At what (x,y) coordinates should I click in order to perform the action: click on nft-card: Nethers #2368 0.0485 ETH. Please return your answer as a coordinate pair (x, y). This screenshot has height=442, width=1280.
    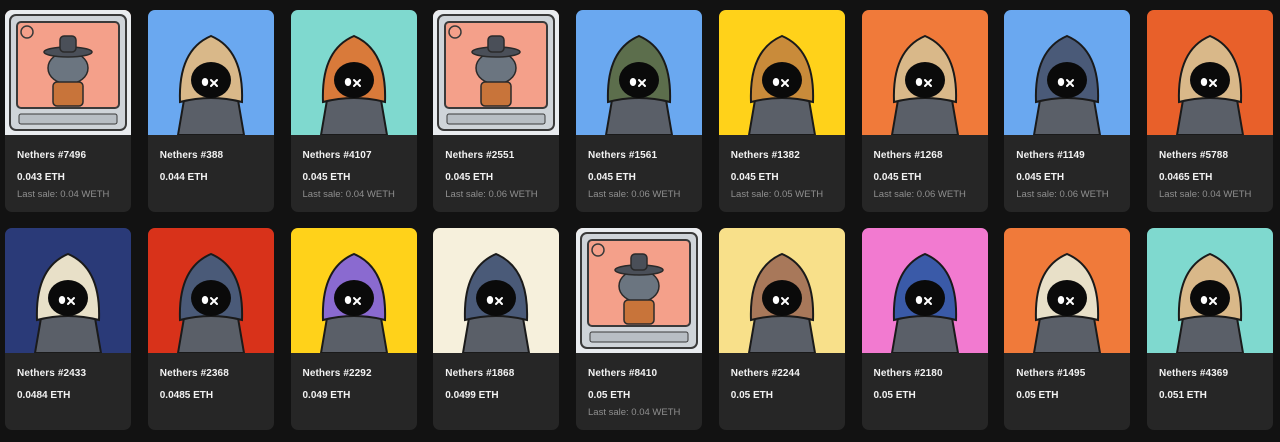
    Looking at the image, I should click on (210, 329).